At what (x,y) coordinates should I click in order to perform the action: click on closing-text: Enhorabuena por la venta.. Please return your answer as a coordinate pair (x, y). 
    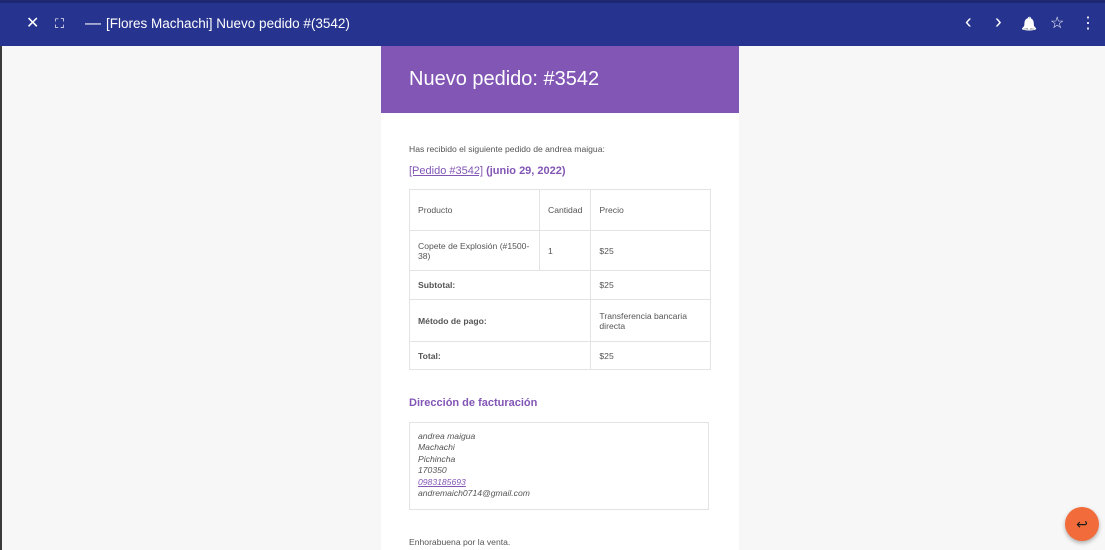
    Looking at the image, I should click on (460, 542).